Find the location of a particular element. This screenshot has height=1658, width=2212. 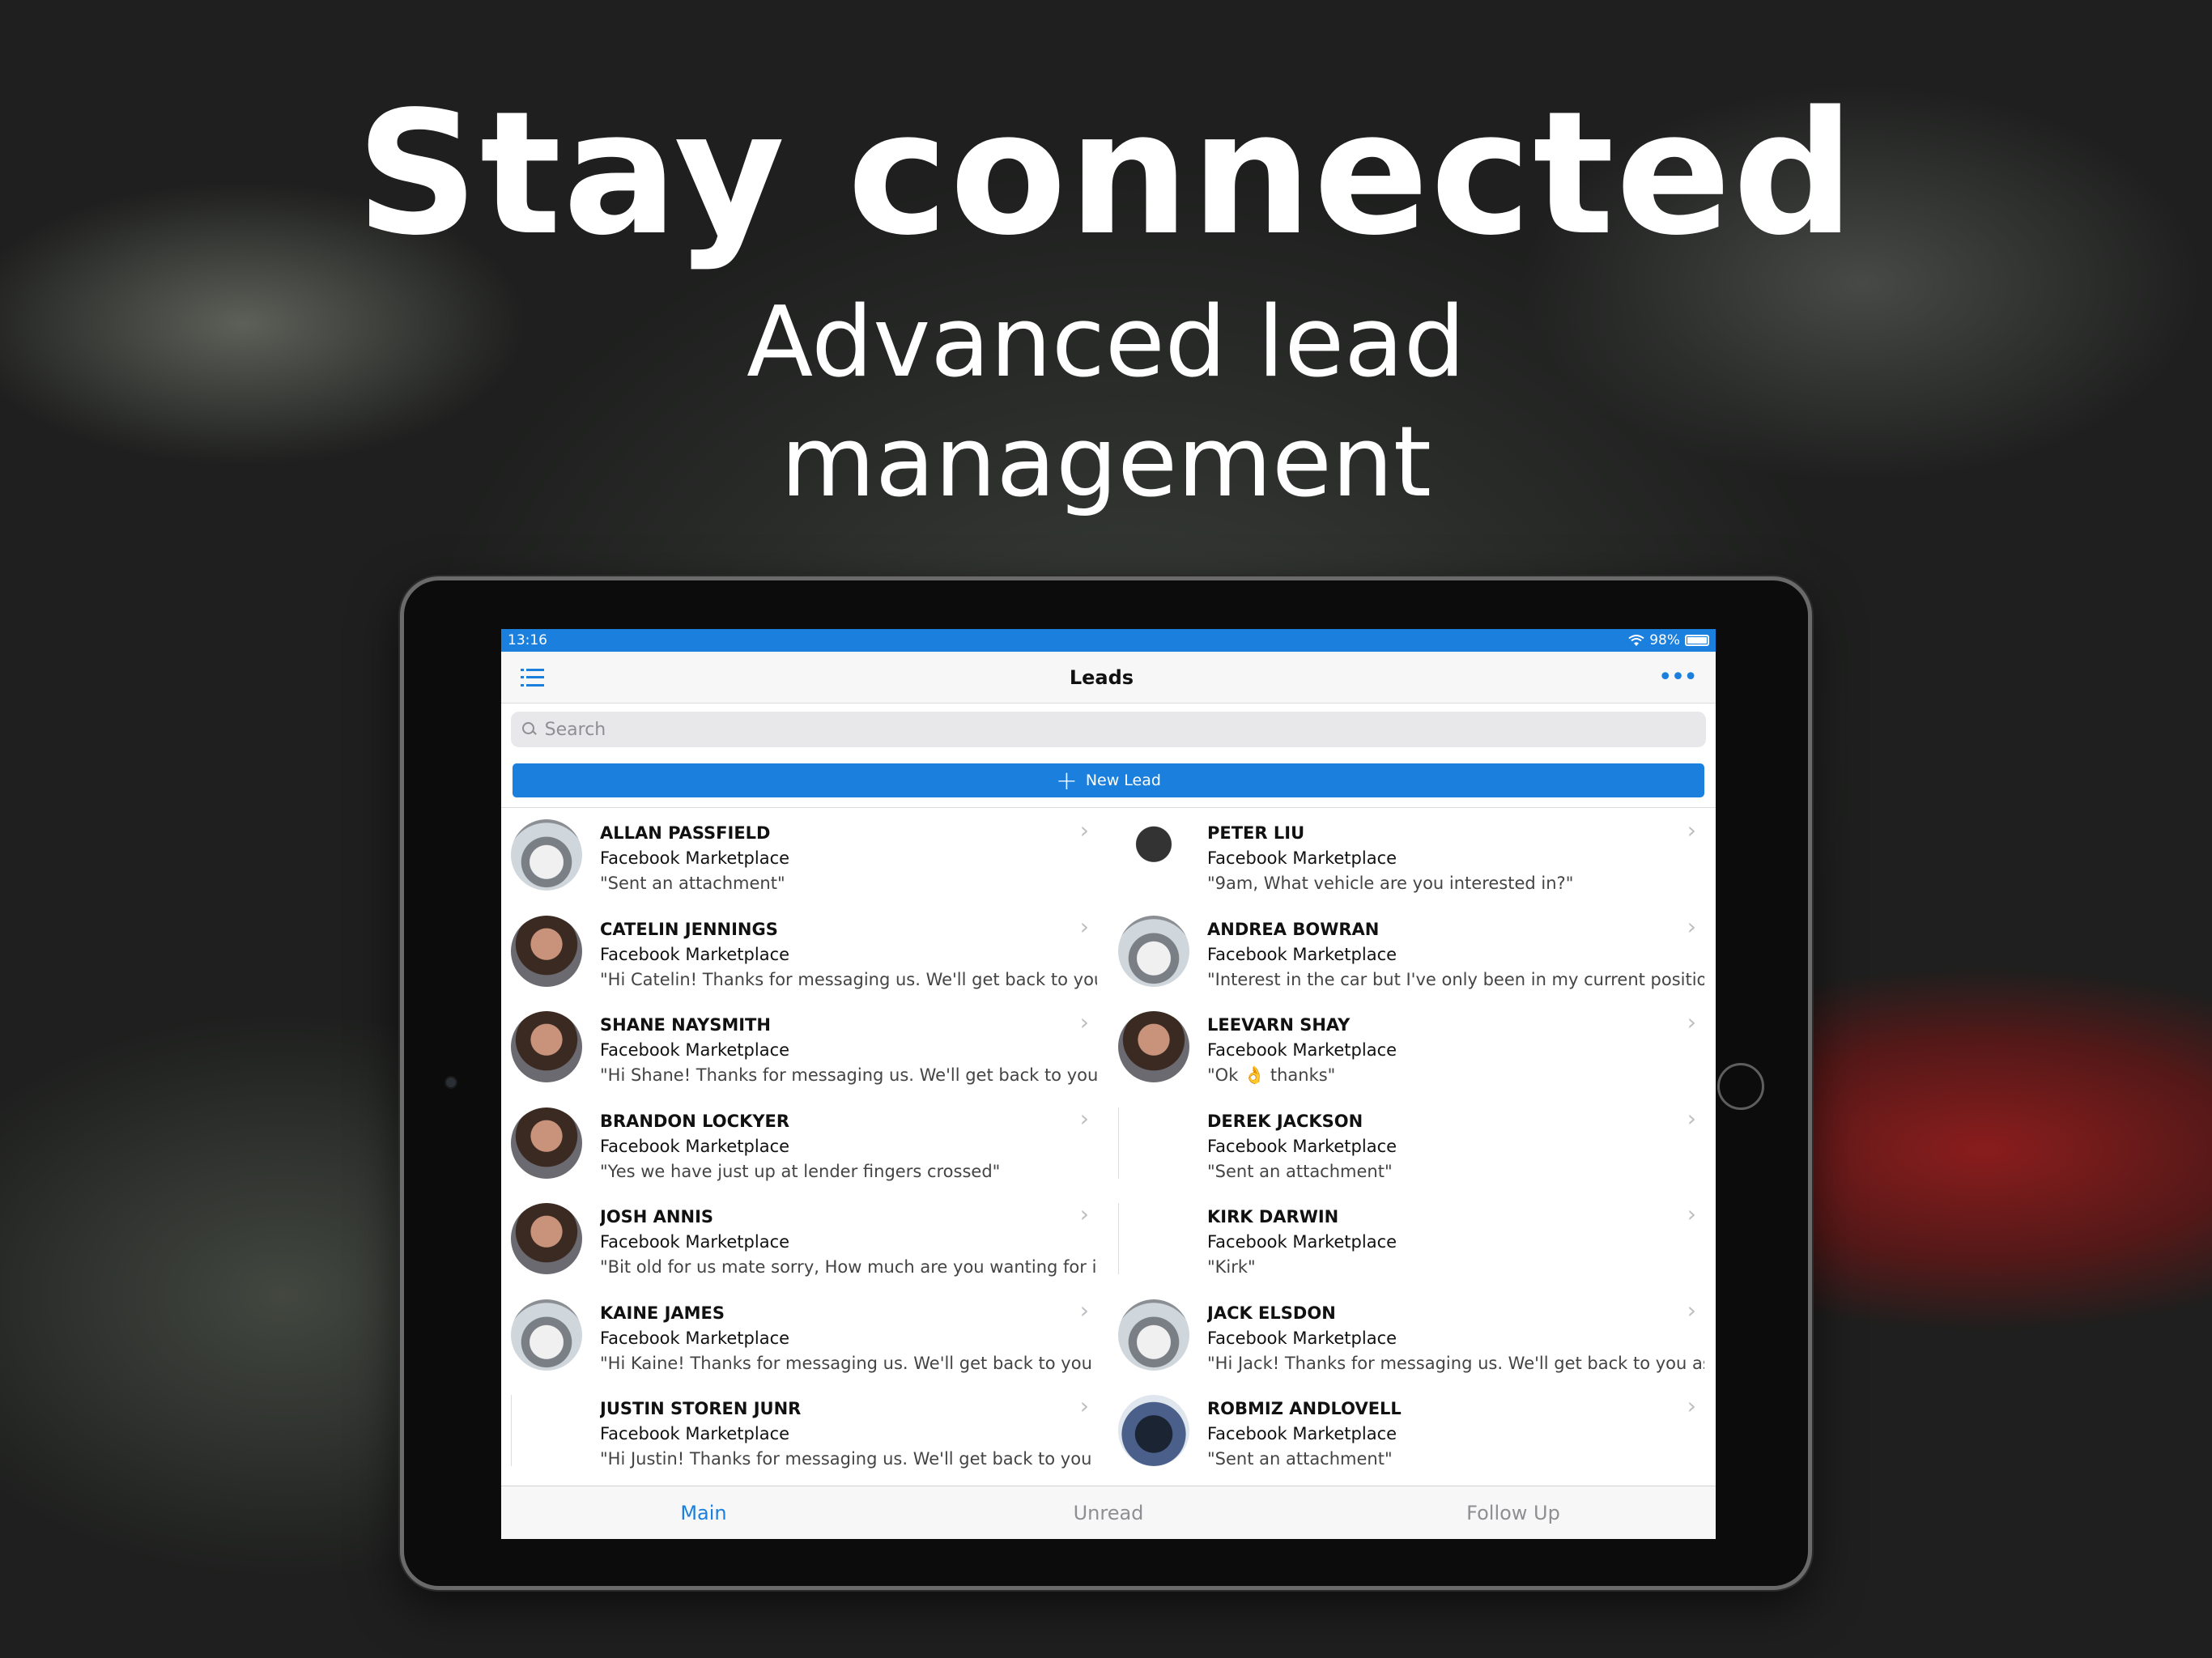

battery-icon is located at coordinates (1697, 640).